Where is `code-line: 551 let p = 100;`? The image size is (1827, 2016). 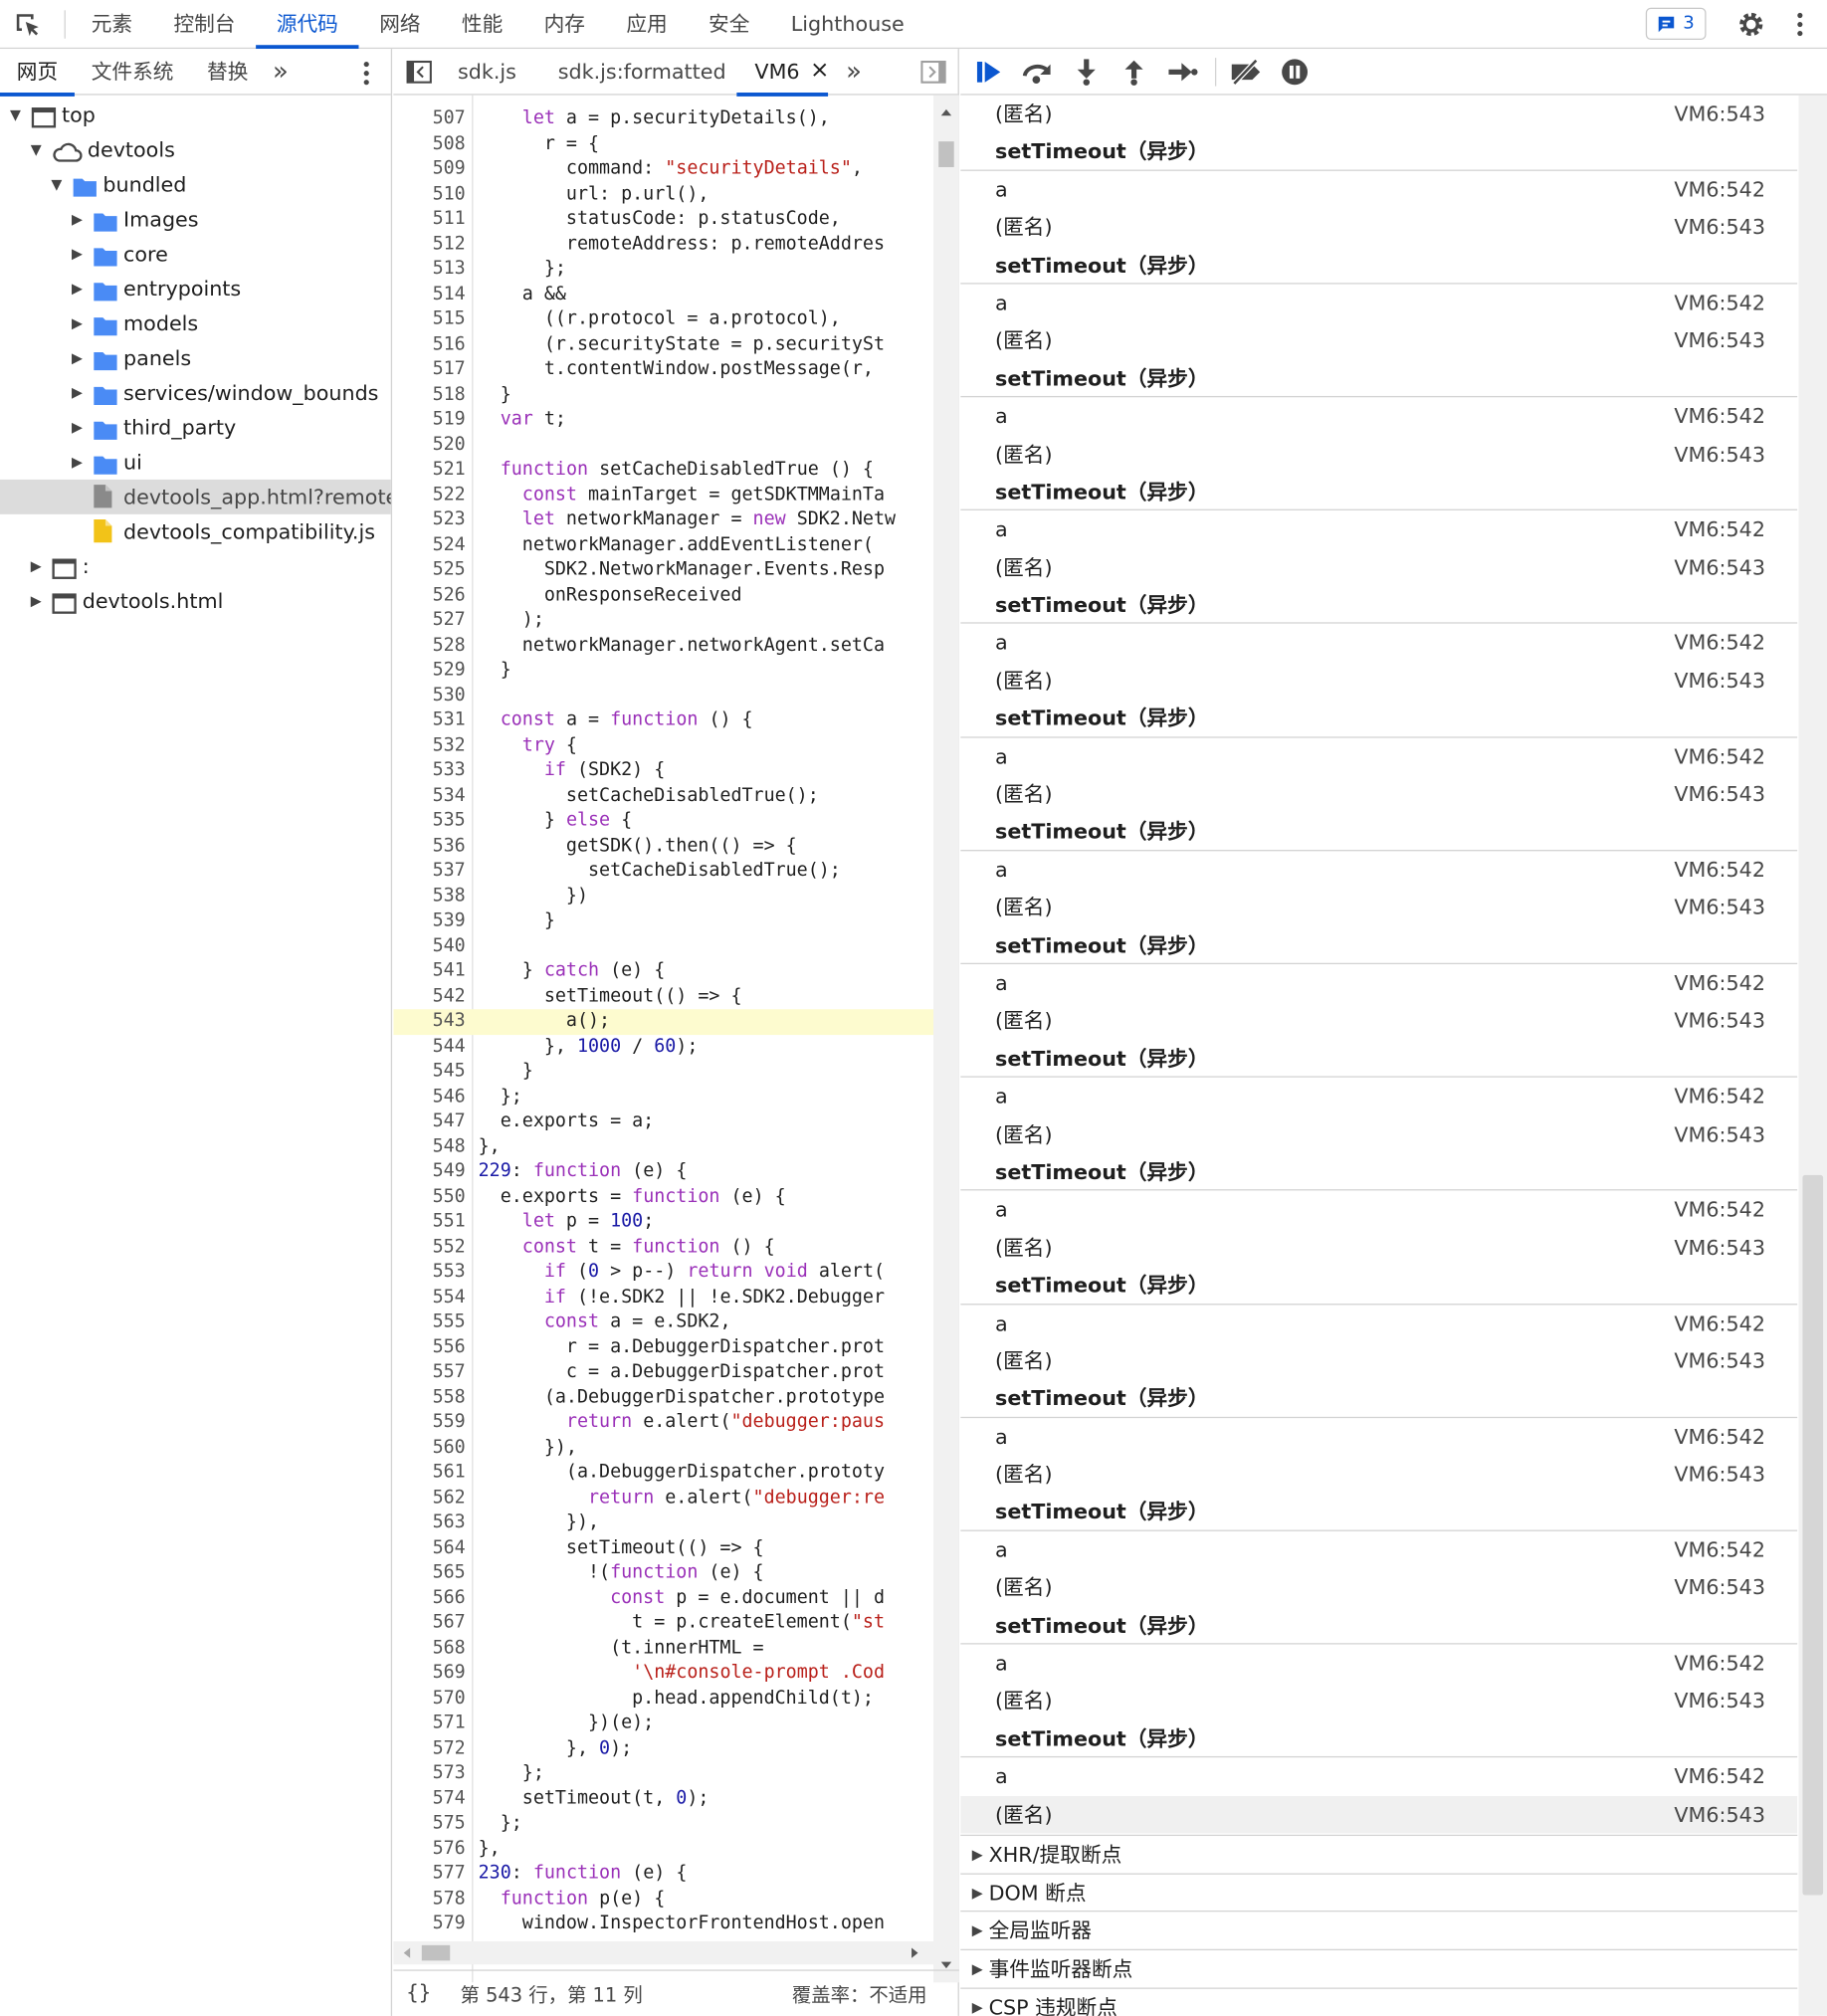
code-line: 551 let p = 100; is located at coordinates (663, 1222).